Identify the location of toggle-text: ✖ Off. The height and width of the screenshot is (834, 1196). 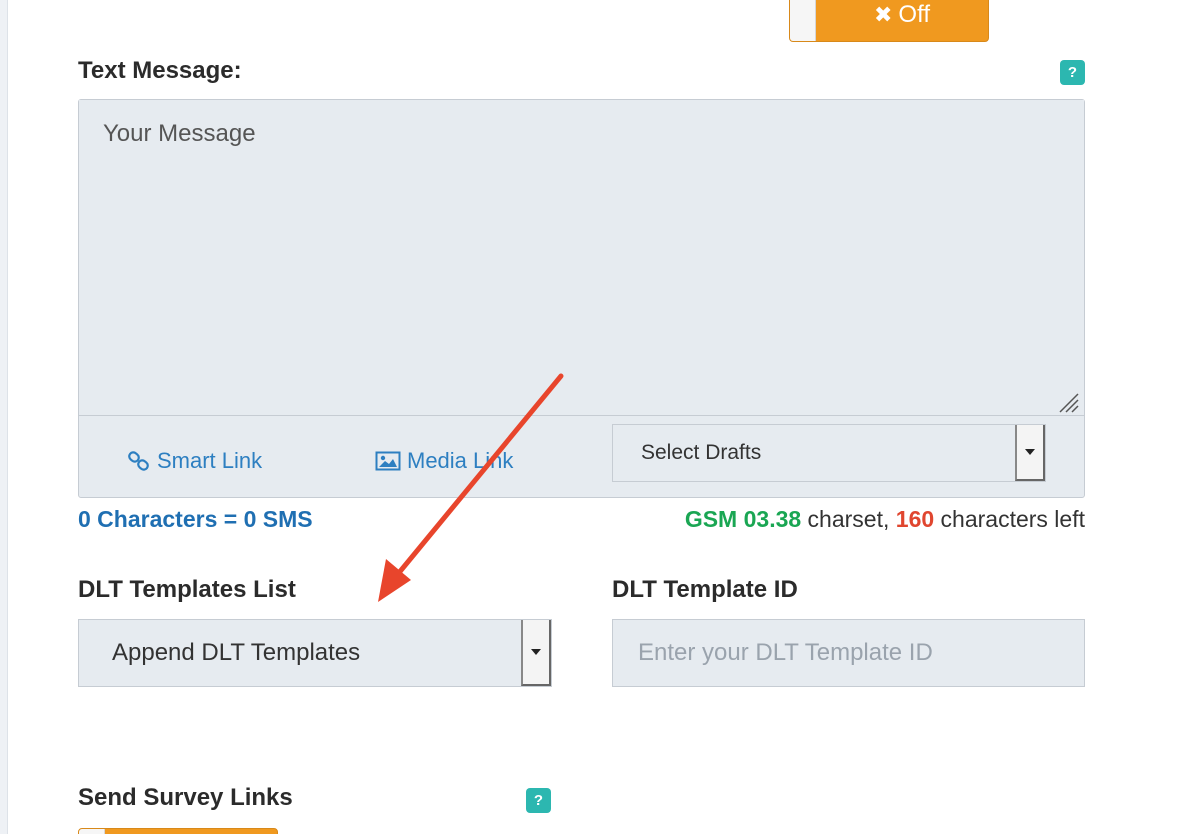
(902, 20).